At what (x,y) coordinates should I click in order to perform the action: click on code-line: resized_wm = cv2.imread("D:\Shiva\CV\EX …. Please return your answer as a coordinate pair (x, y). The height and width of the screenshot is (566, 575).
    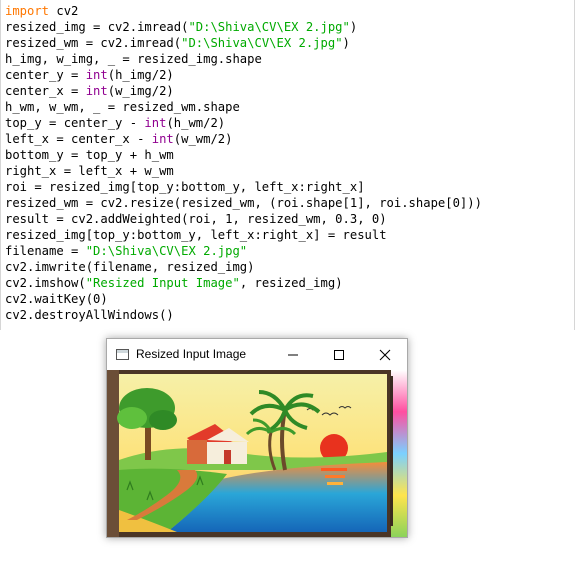
    Looking at the image, I should click on (243, 43).